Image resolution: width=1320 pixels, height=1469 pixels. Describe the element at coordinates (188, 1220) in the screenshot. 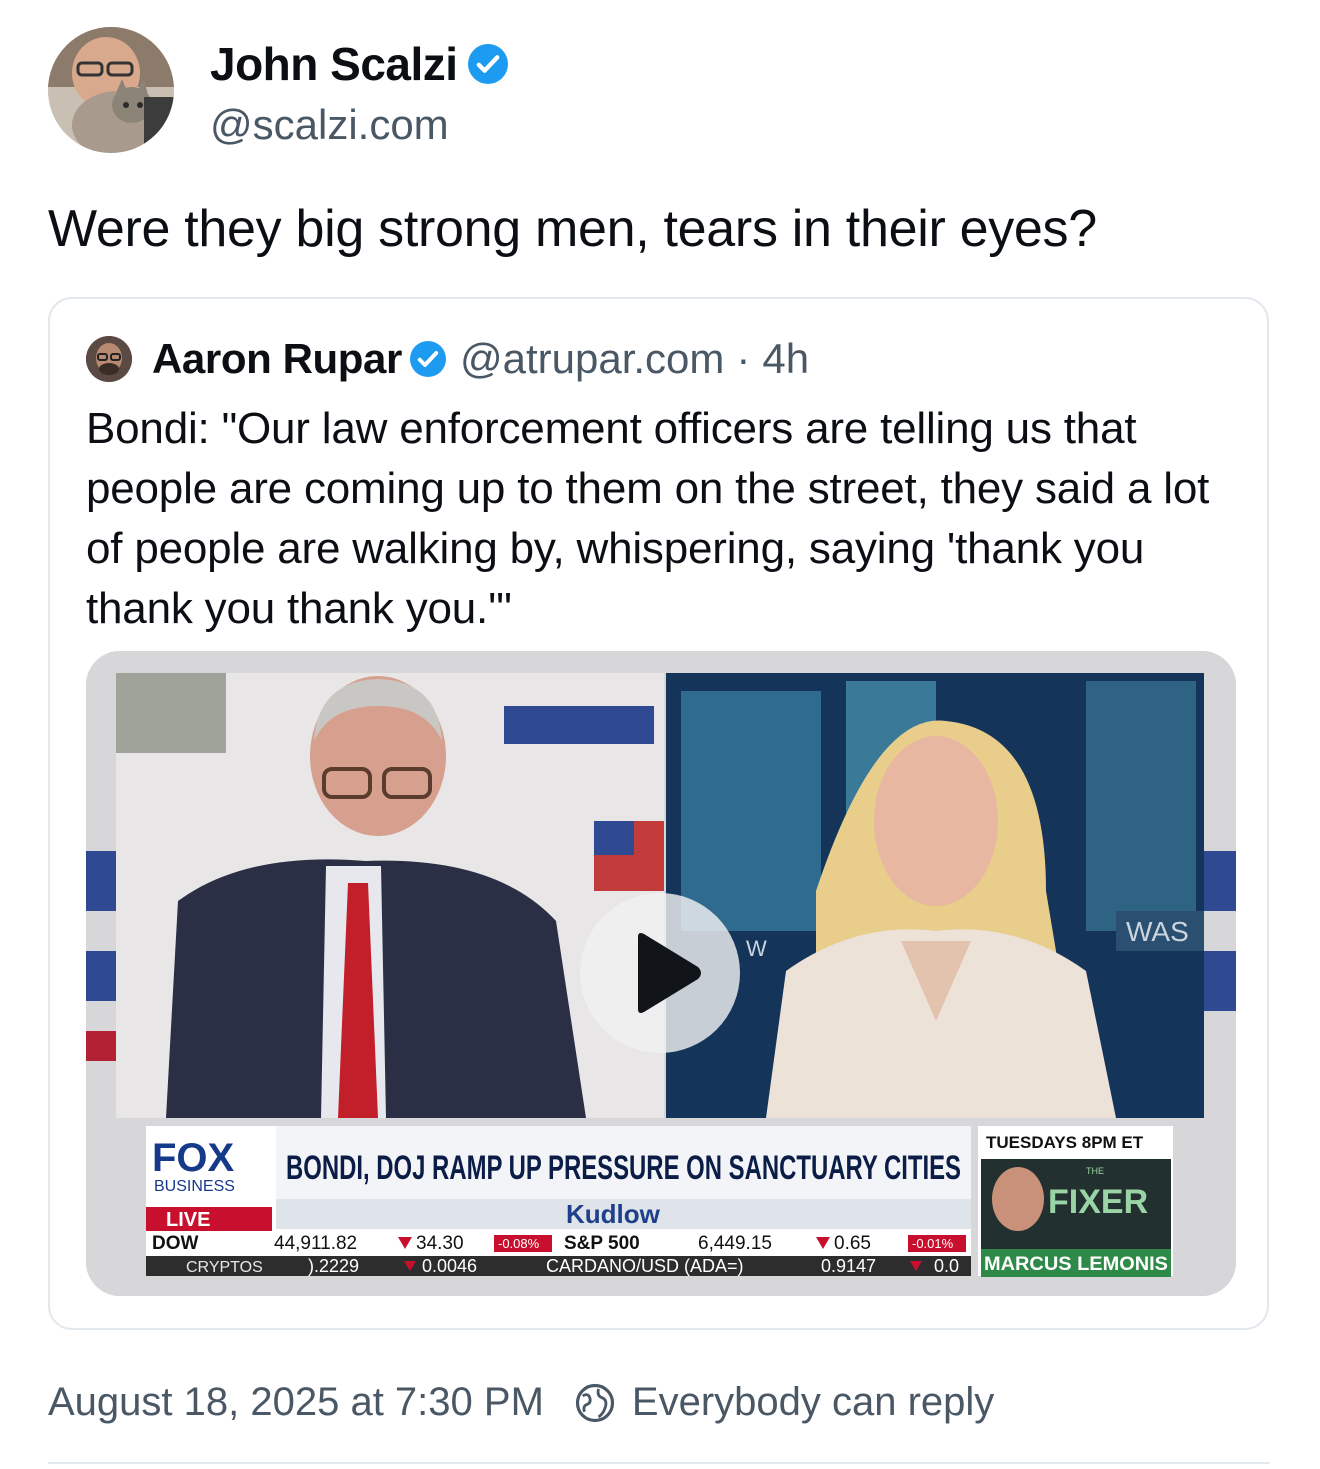

I see `live-label: LIVE` at that location.